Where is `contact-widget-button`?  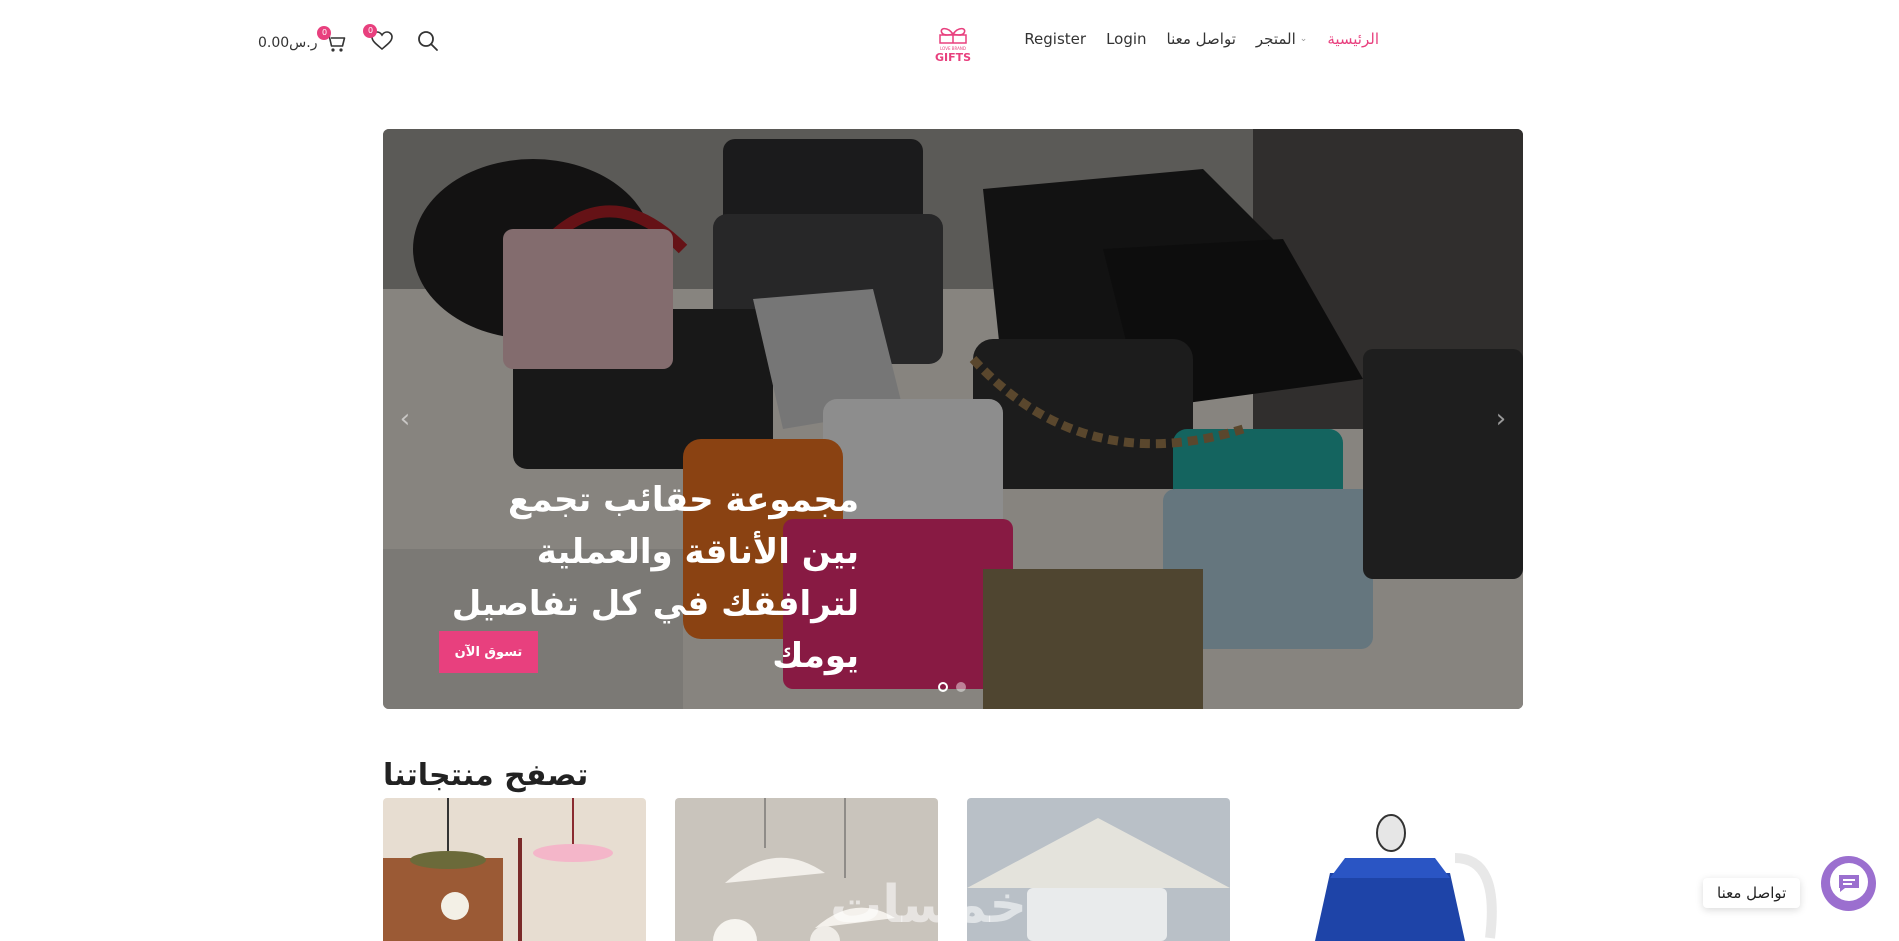
contact-widget-button is located at coordinates (1848, 883).